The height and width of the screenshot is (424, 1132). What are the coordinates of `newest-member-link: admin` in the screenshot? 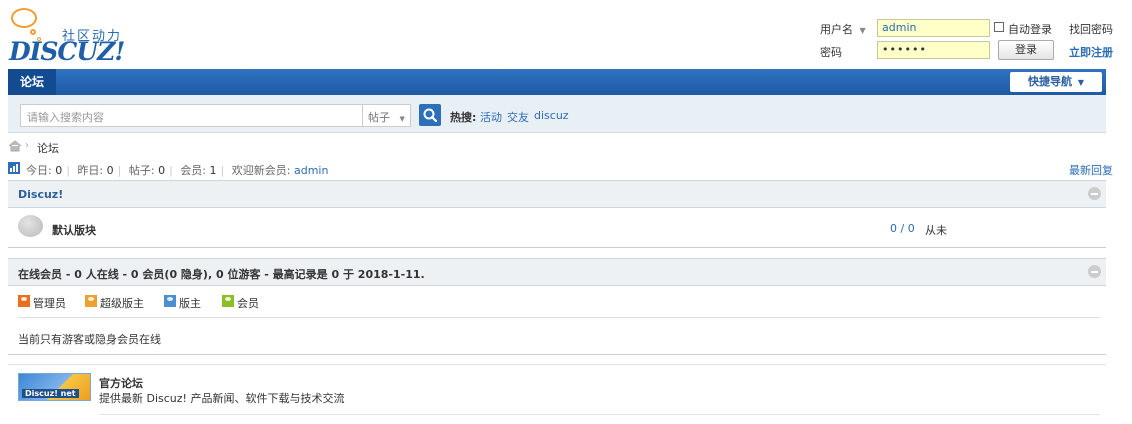 It's located at (311, 170).